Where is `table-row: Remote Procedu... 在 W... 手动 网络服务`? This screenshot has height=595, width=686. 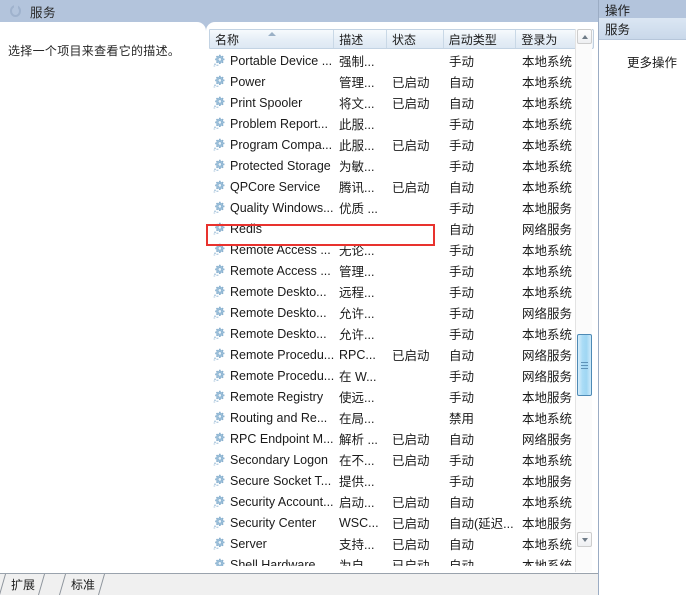
table-row: Remote Procedu... 在 W... 手动 网络服务 is located at coordinates (393, 375).